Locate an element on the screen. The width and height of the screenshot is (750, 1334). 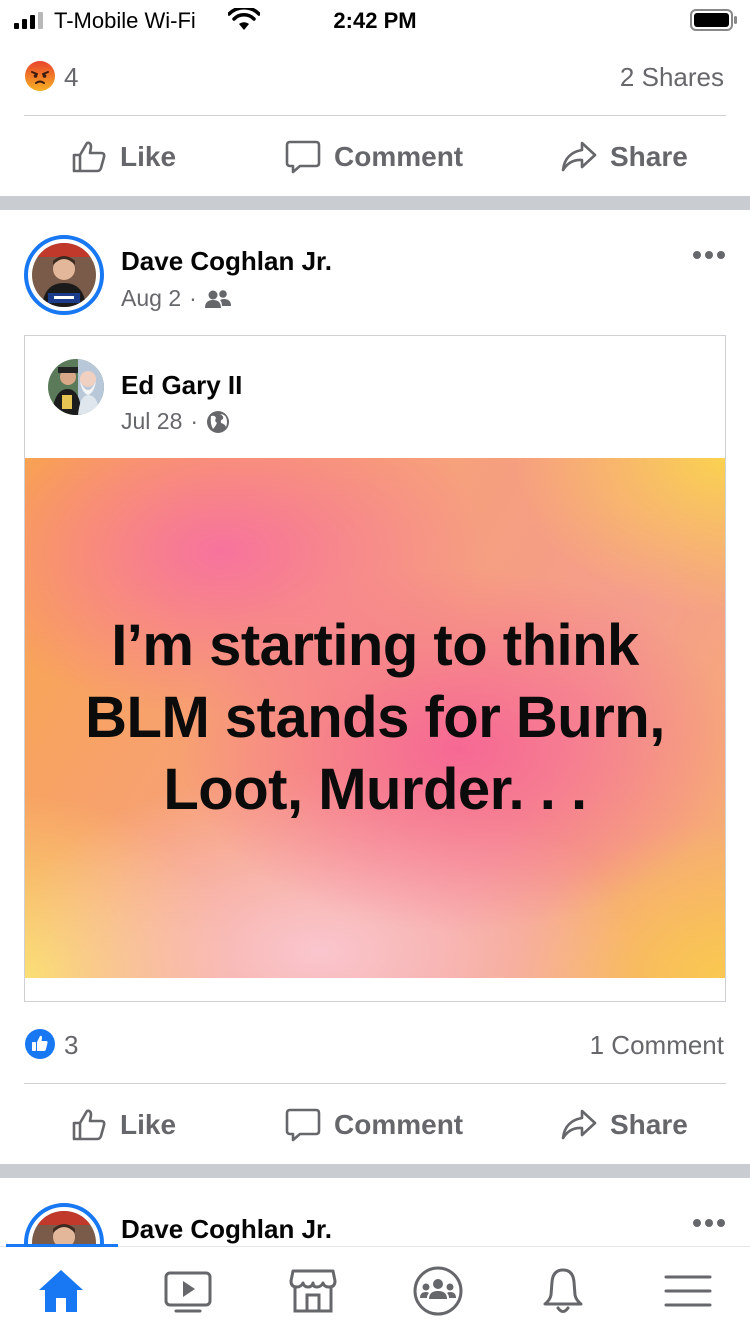
friends-icon is located at coordinates (217, 298).